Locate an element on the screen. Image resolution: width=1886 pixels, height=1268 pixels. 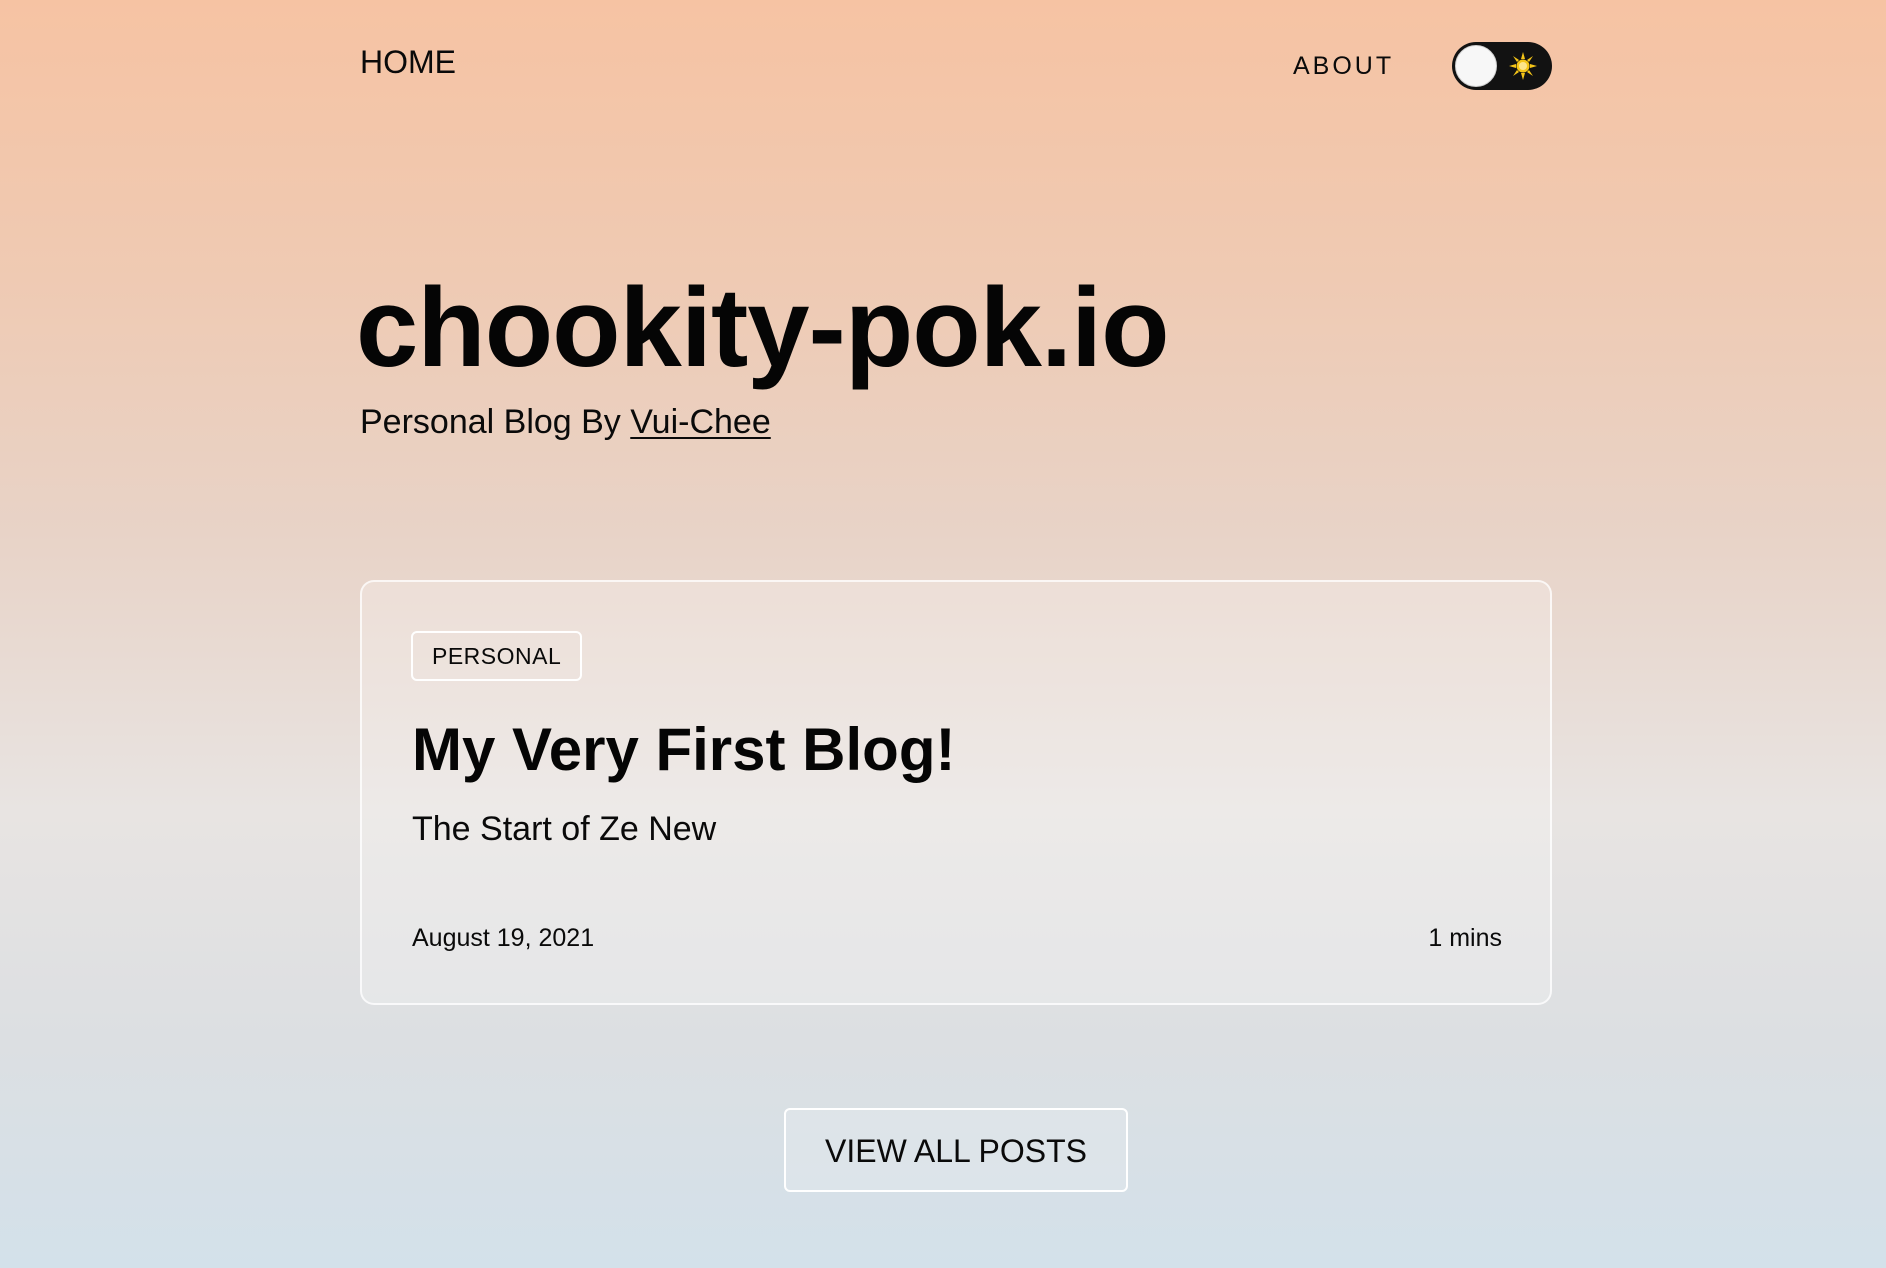
post-title: My Very First Blog! is located at coordinates (683, 750).